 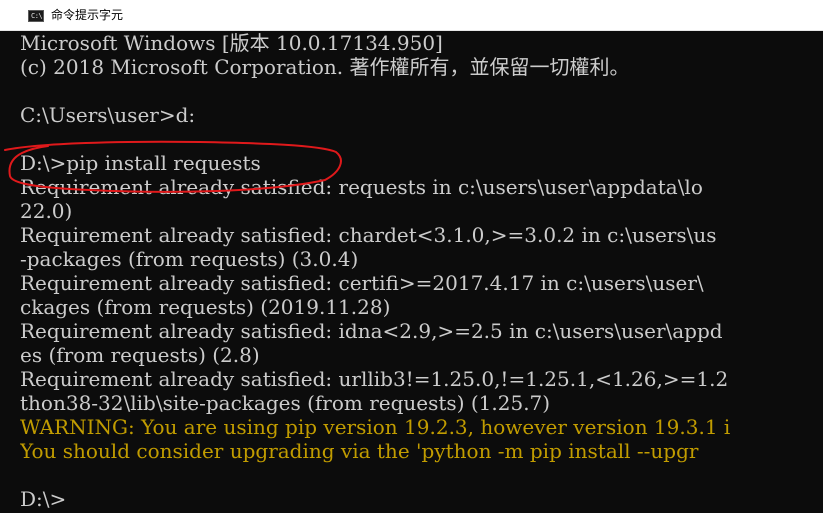 I want to click on window-title: 命令提示字元, so click(x=87, y=15).